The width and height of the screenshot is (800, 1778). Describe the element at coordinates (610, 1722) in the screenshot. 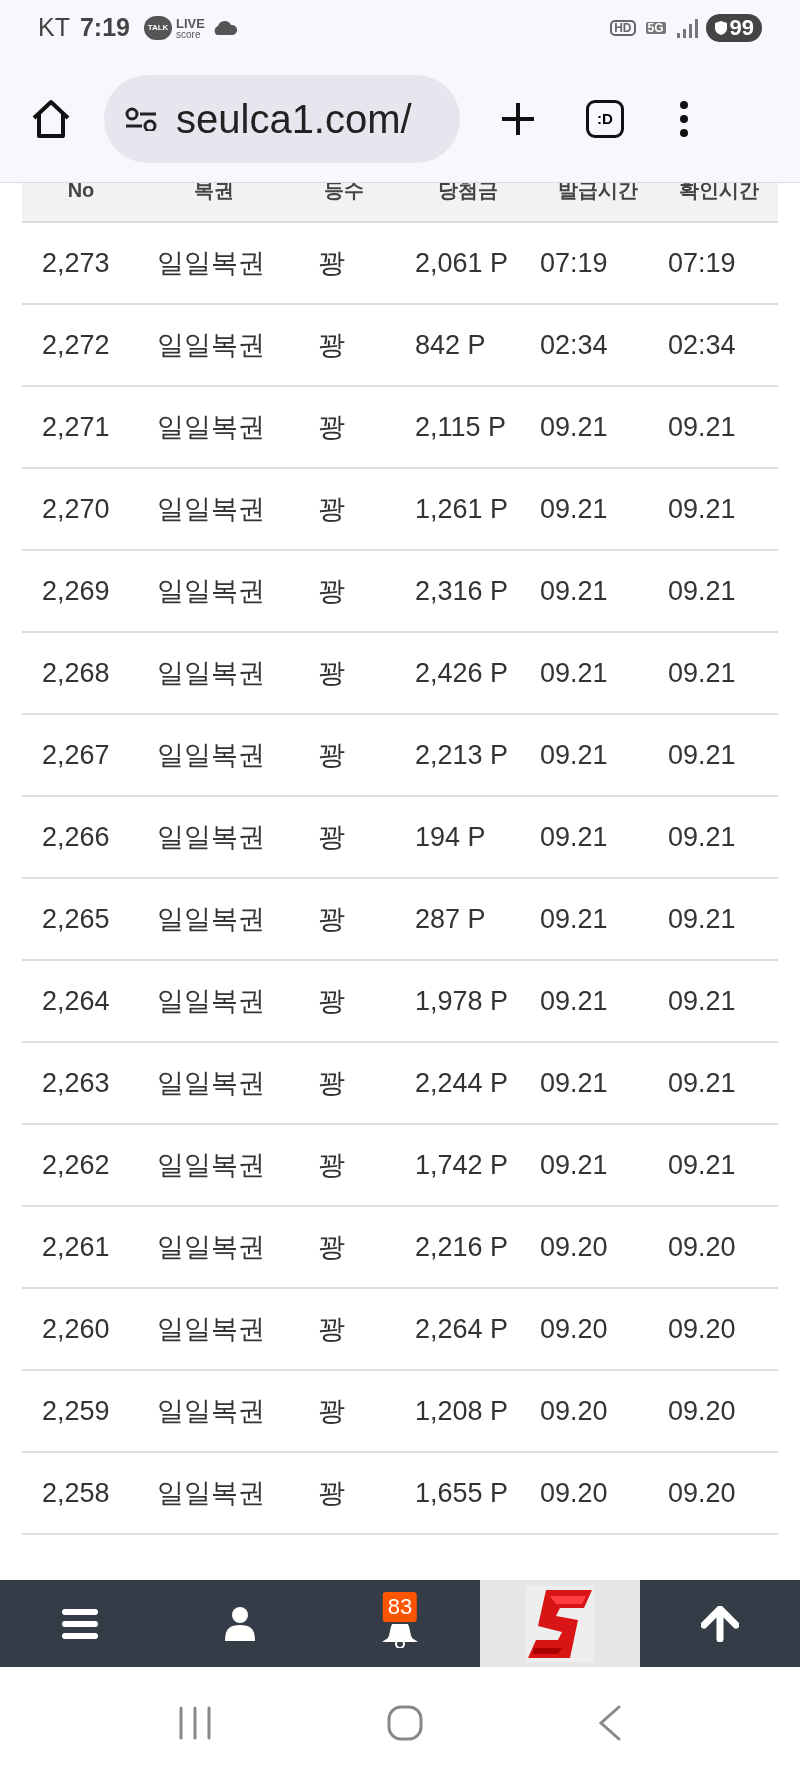

I see `back-icon` at that location.